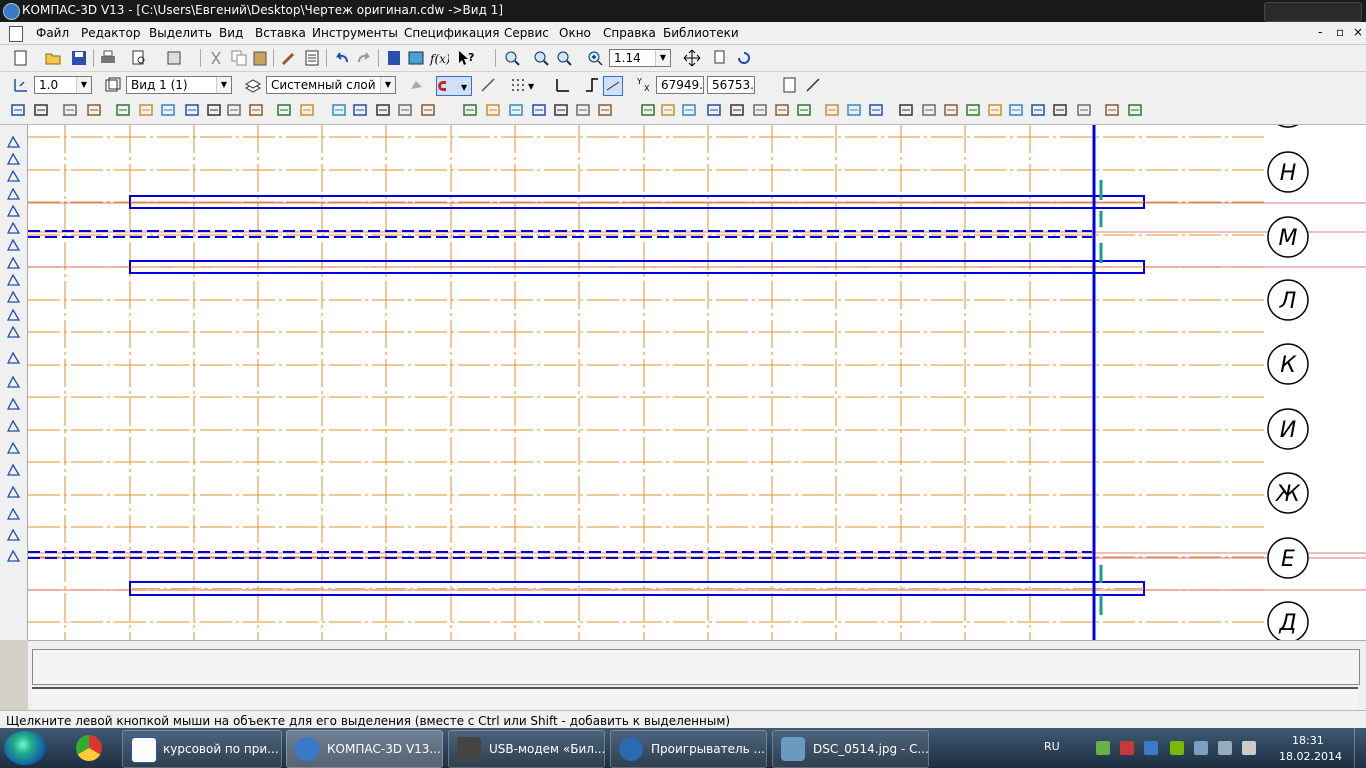 The width and height of the screenshot is (1366, 768). Describe the element at coordinates (692, 58) in the screenshot. I see `pan-move-icon` at that location.